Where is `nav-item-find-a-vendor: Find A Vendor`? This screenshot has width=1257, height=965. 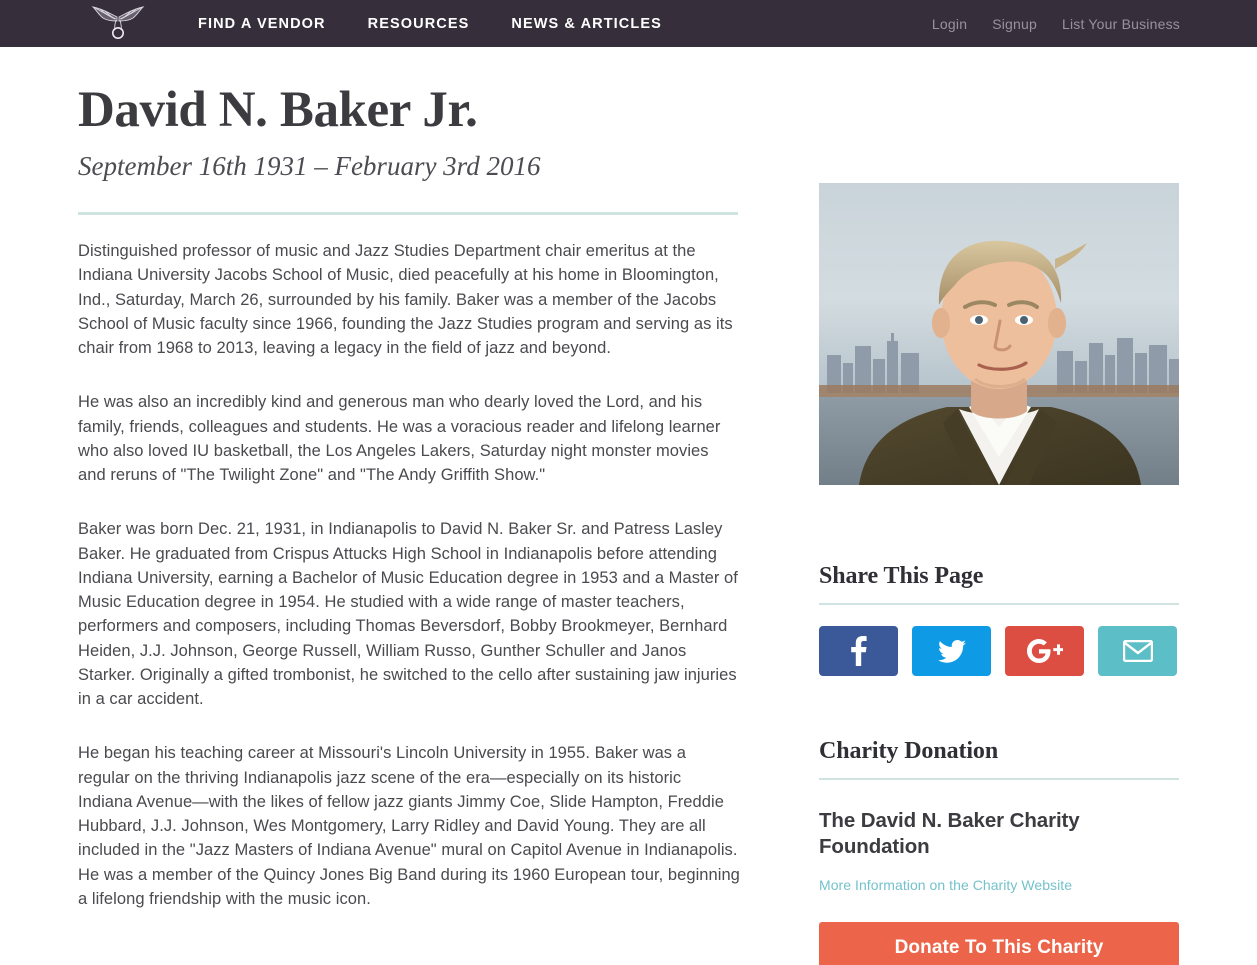
nav-item-find-a-vendor: Find A Vendor is located at coordinates (262, 24).